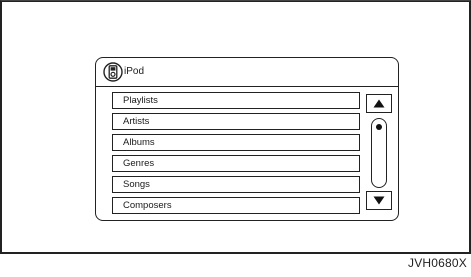 This screenshot has height=277, width=471. Describe the element at coordinates (236, 184) in the screenshot. I see `menu-item-songs: Songs` at that location.